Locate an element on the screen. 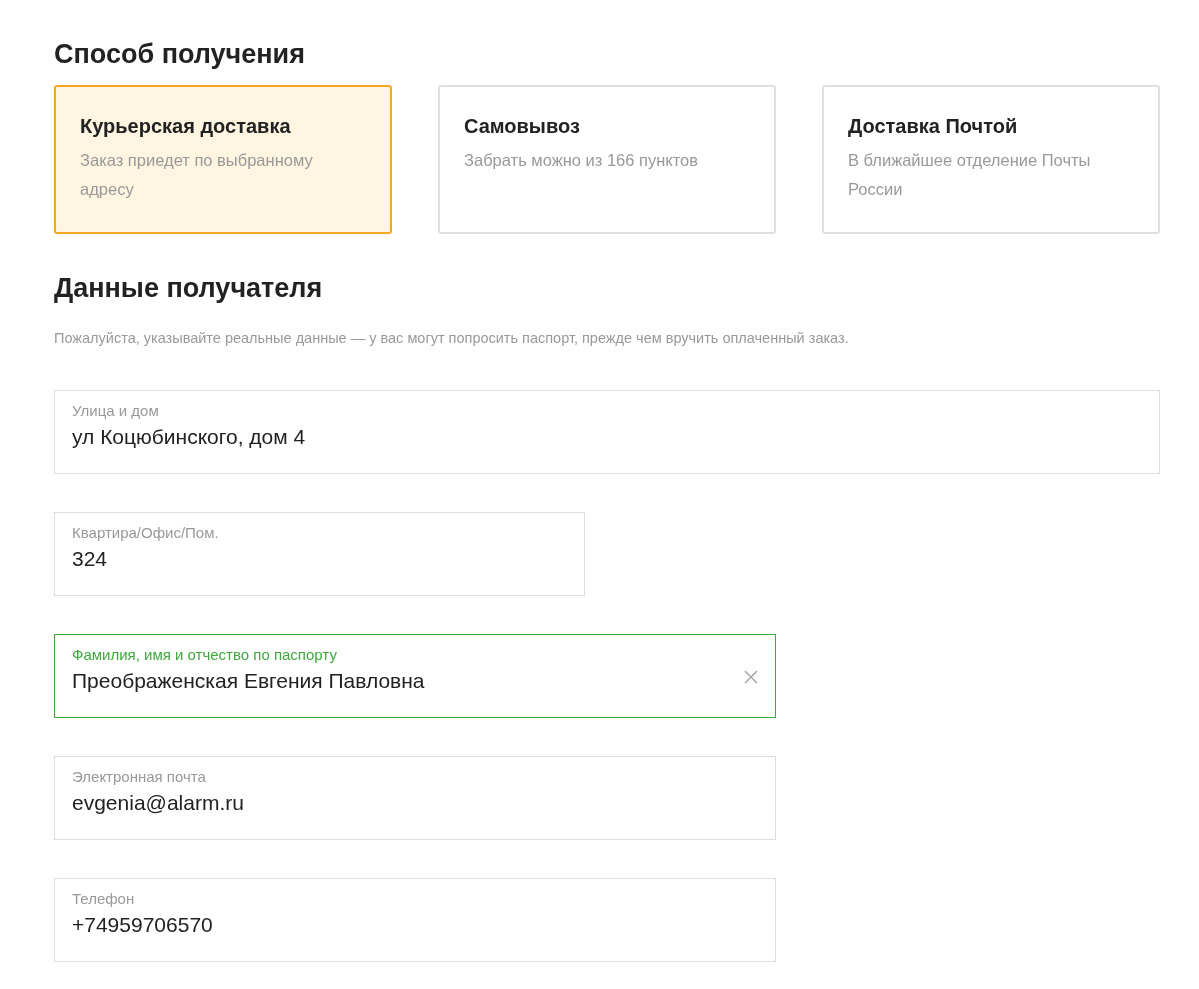 The width and height of the screenshot is (1199, 989). input-field: Фамилия, имя и отчество по паспорту Преображенская Евгения Павловна is located at coordinates (415, 676).